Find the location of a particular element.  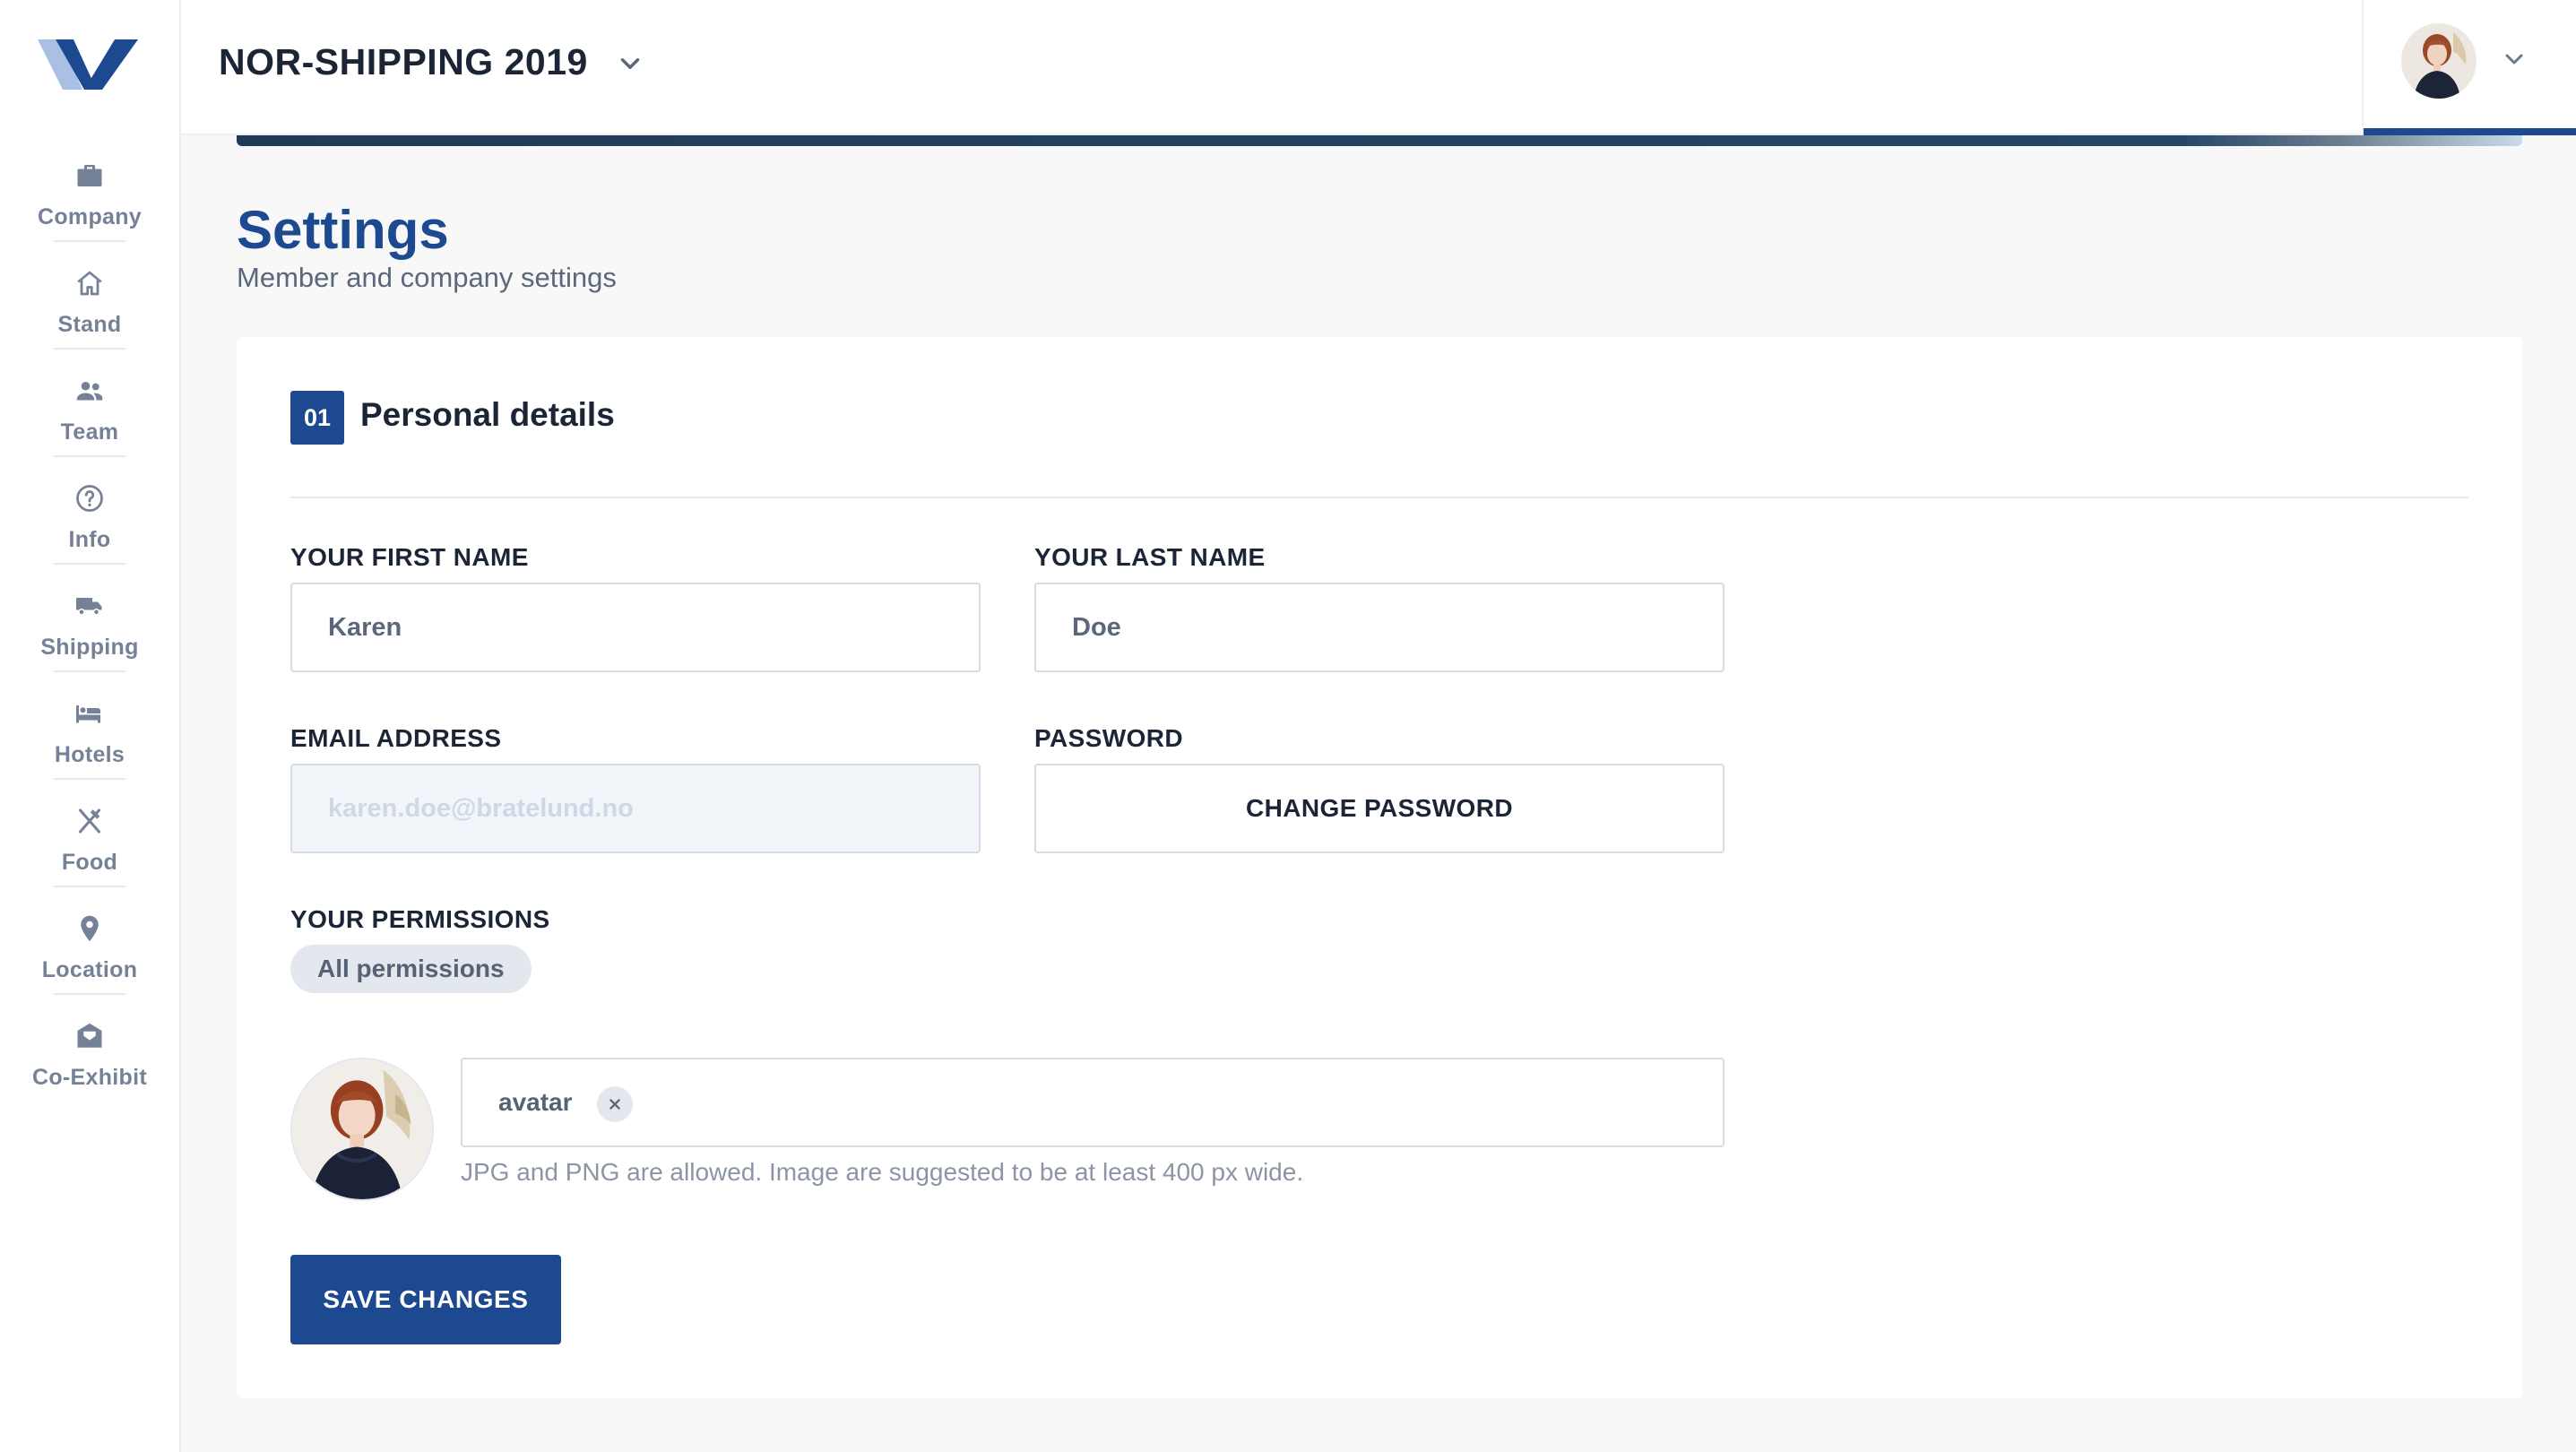

avatar-upload-field: avatar is located at coordinates (1093, 1102).